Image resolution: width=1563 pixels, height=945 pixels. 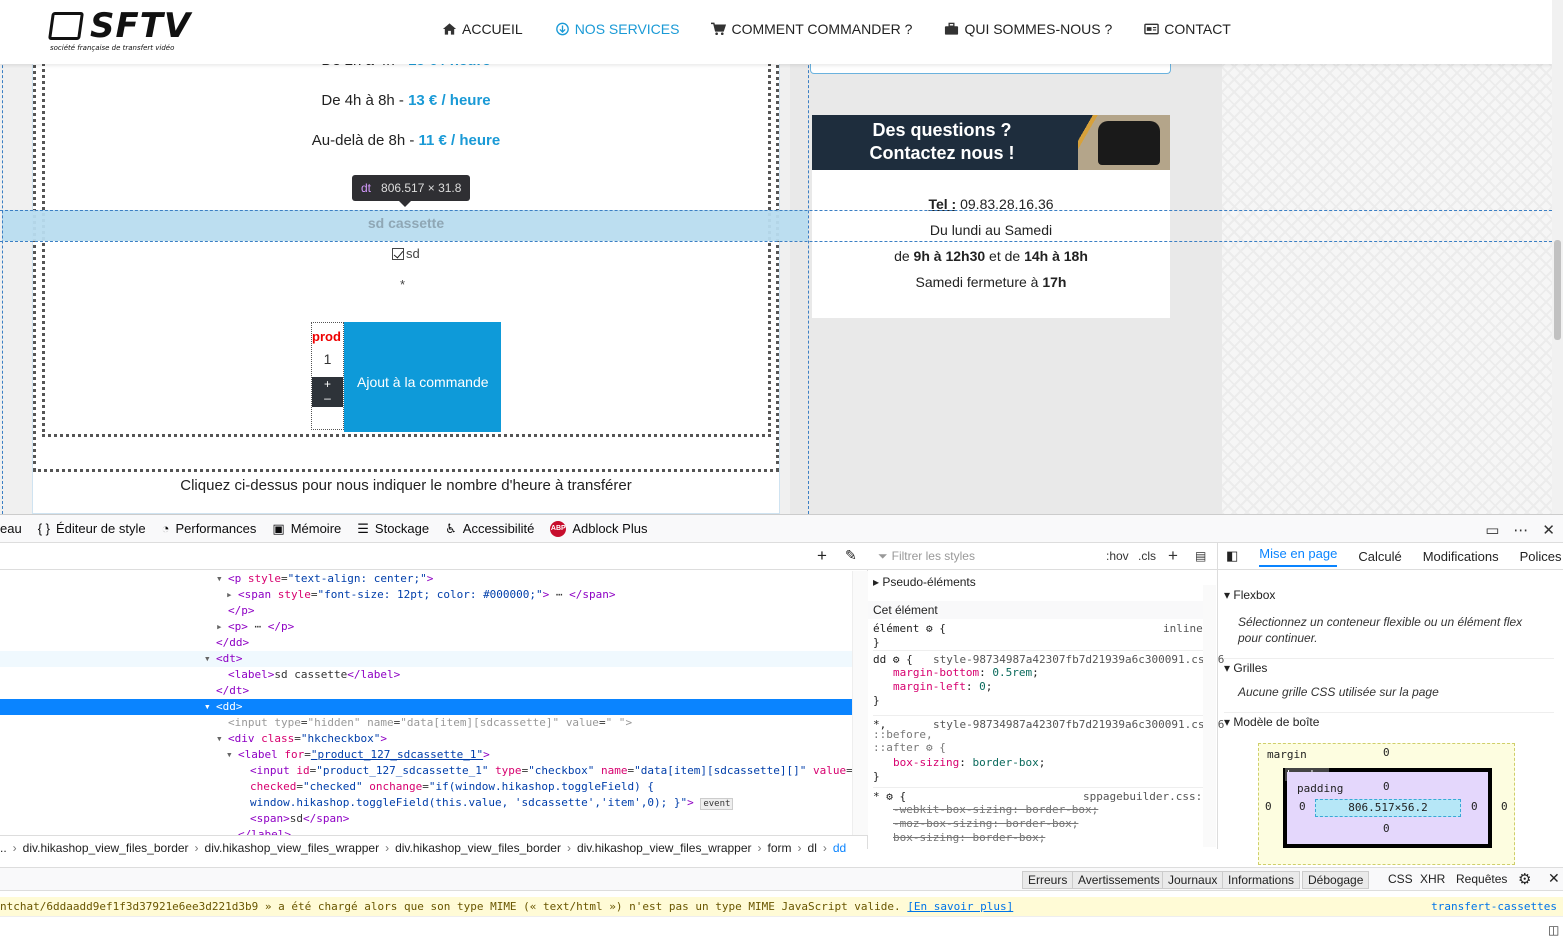 What do you see at coordinates (942, 686) in the screenshot?
I see `dd-margin-left: margin-left: 0;` at bounding box center [942, 686].